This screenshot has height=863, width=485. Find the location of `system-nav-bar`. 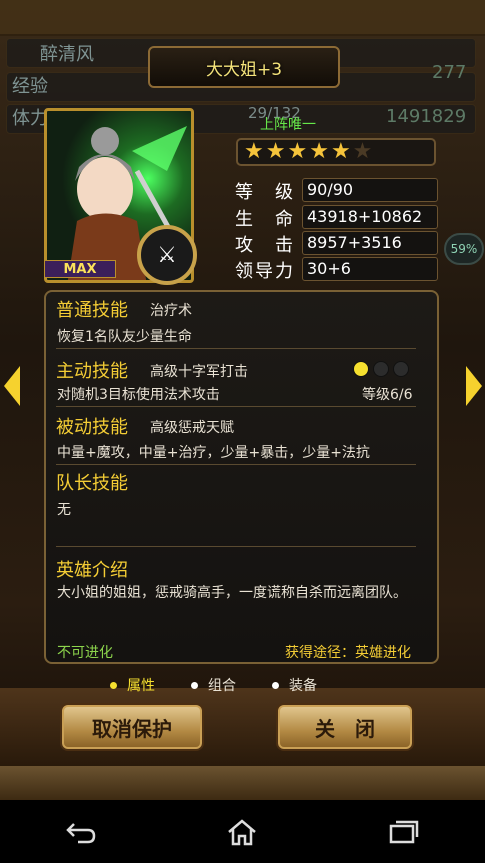

system-nav-bar is located at coordinates (242, 831).